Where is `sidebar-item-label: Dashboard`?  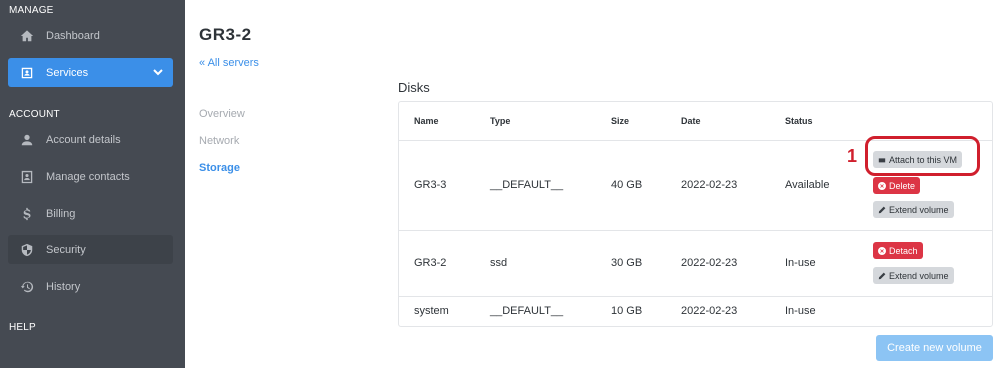 sidebar-item-label: Dashboard is located at coordinates (73, 35).